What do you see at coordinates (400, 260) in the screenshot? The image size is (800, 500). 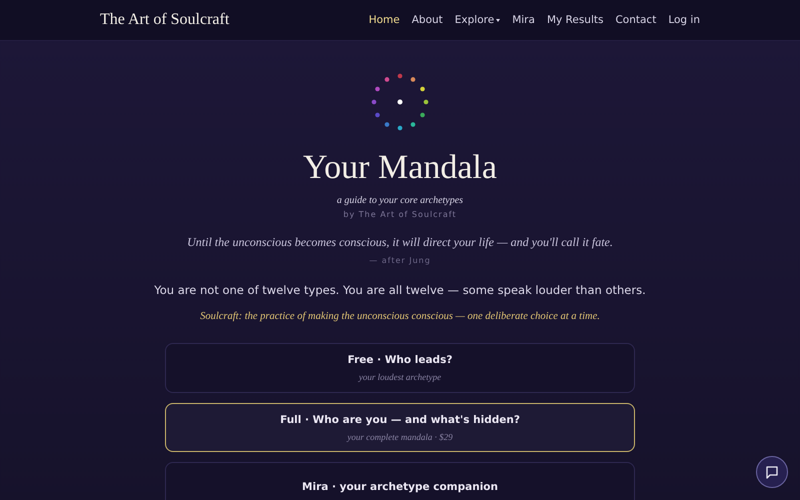 I see `quote-attribution: — after Jung` at bounding box center [400, 260].